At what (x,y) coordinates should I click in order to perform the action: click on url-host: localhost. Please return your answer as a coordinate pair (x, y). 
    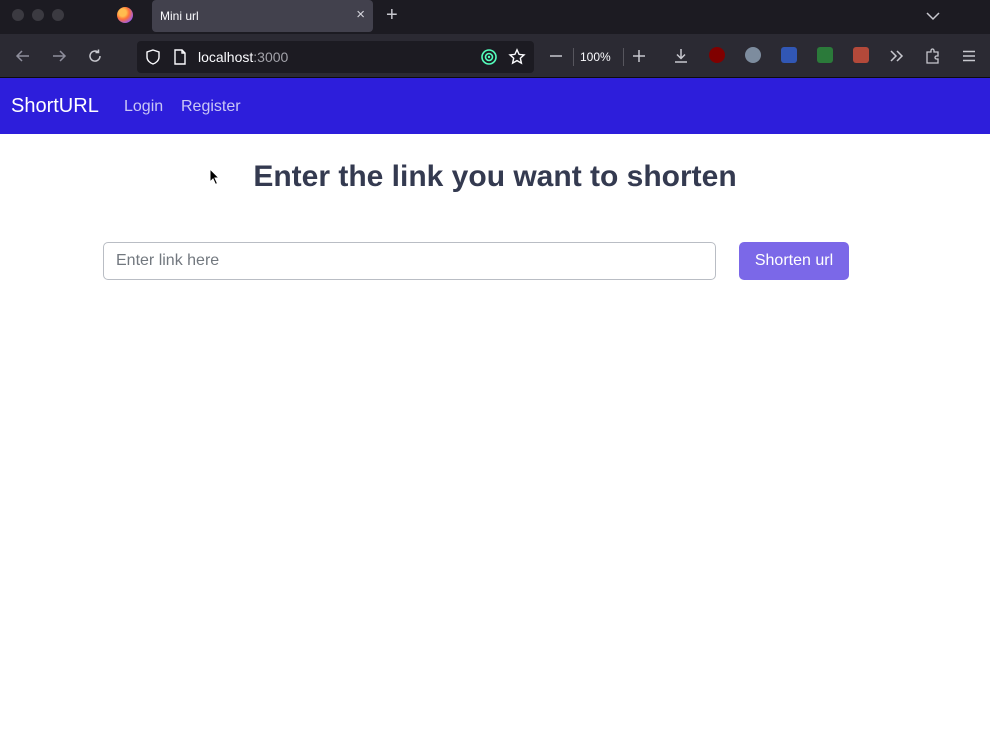
    Looking at the image, I should click on (226, 57).